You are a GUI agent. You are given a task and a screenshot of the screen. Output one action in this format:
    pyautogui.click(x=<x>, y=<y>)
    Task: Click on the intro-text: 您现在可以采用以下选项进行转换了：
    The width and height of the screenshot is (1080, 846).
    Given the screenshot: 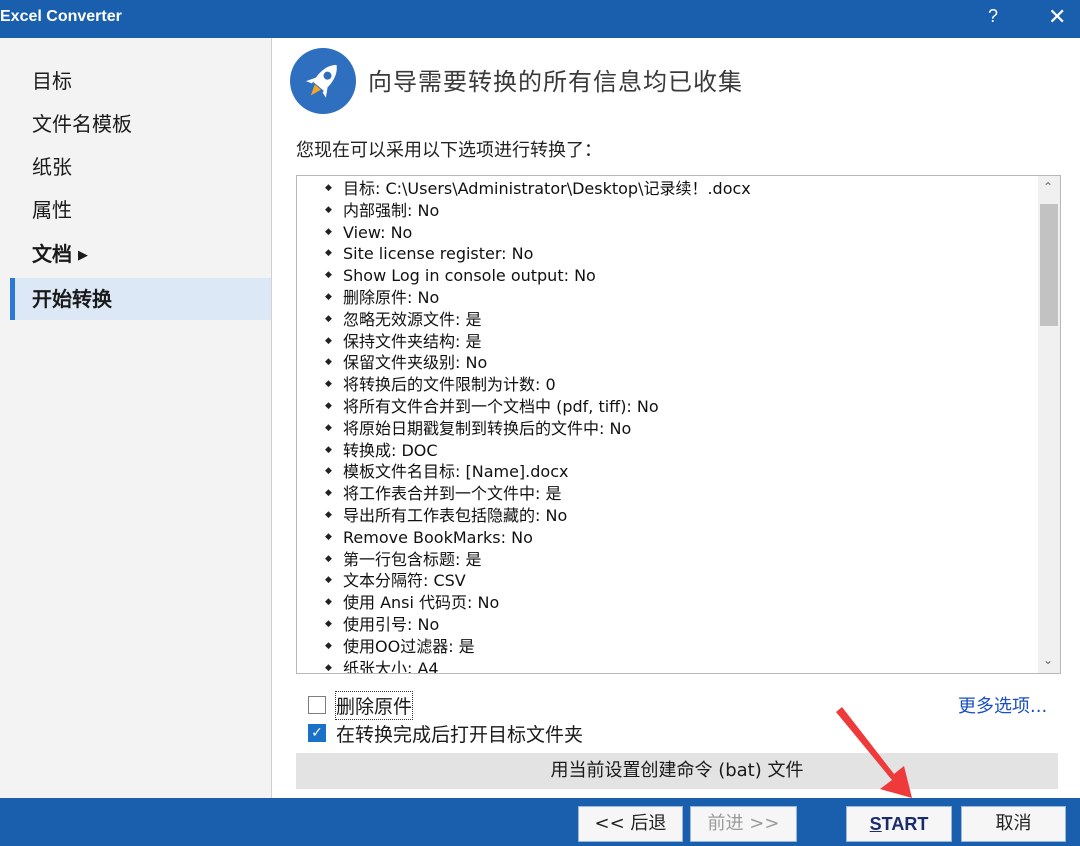 What is the action you would take?
    pyautogui.click(x=449, y=150)
    